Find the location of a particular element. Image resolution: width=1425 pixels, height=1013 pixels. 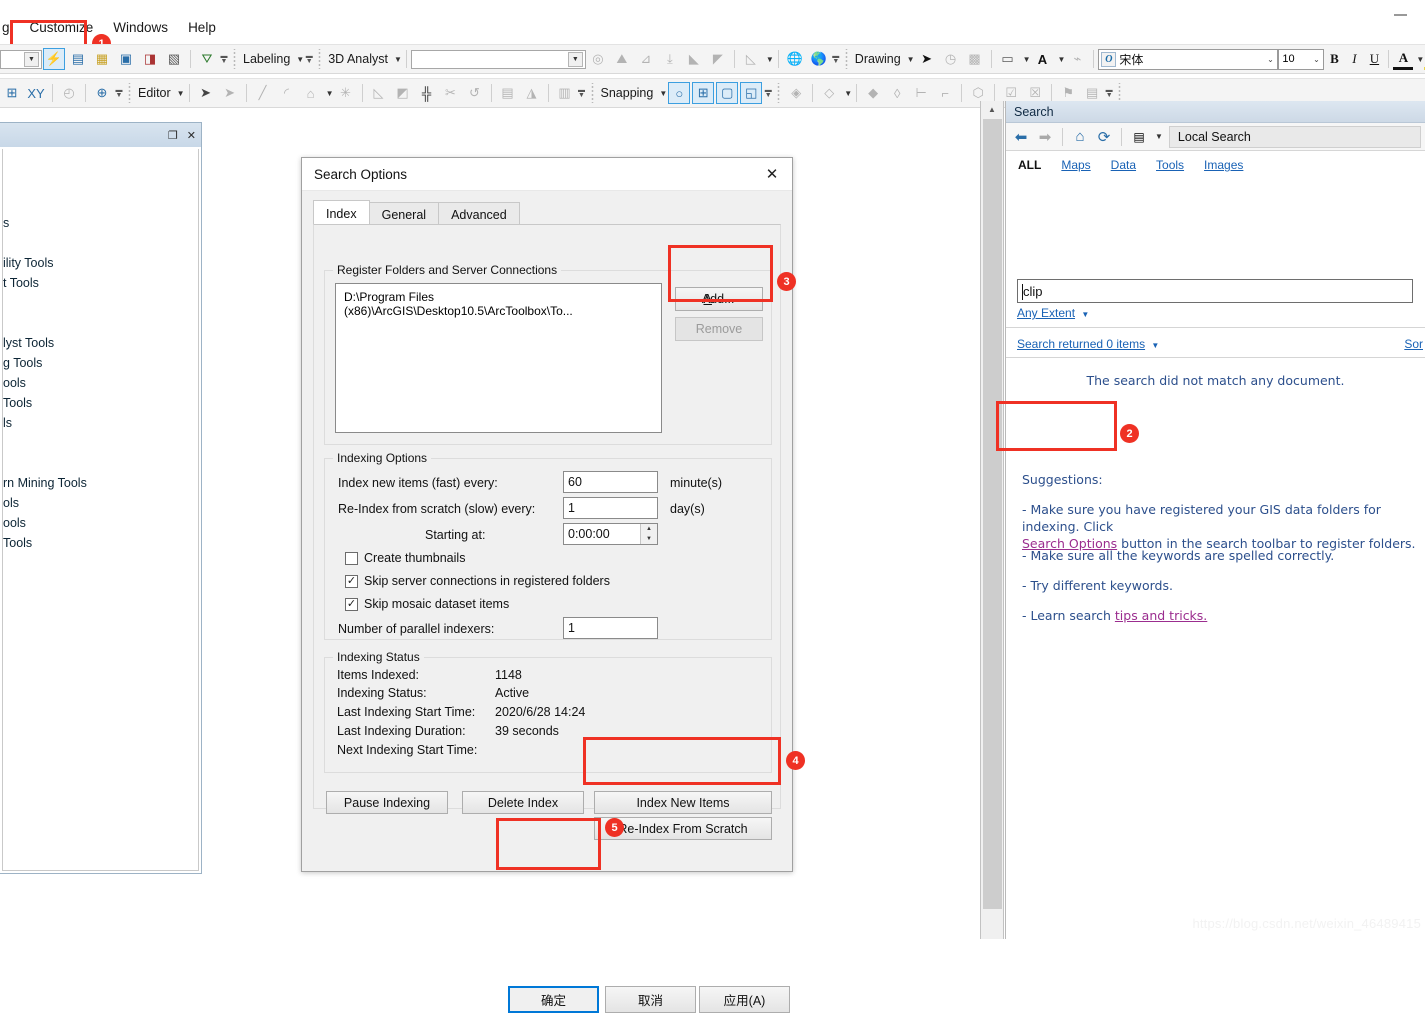

map-vertical-scrollbar: ▲ is located at coordinates (992, 520).